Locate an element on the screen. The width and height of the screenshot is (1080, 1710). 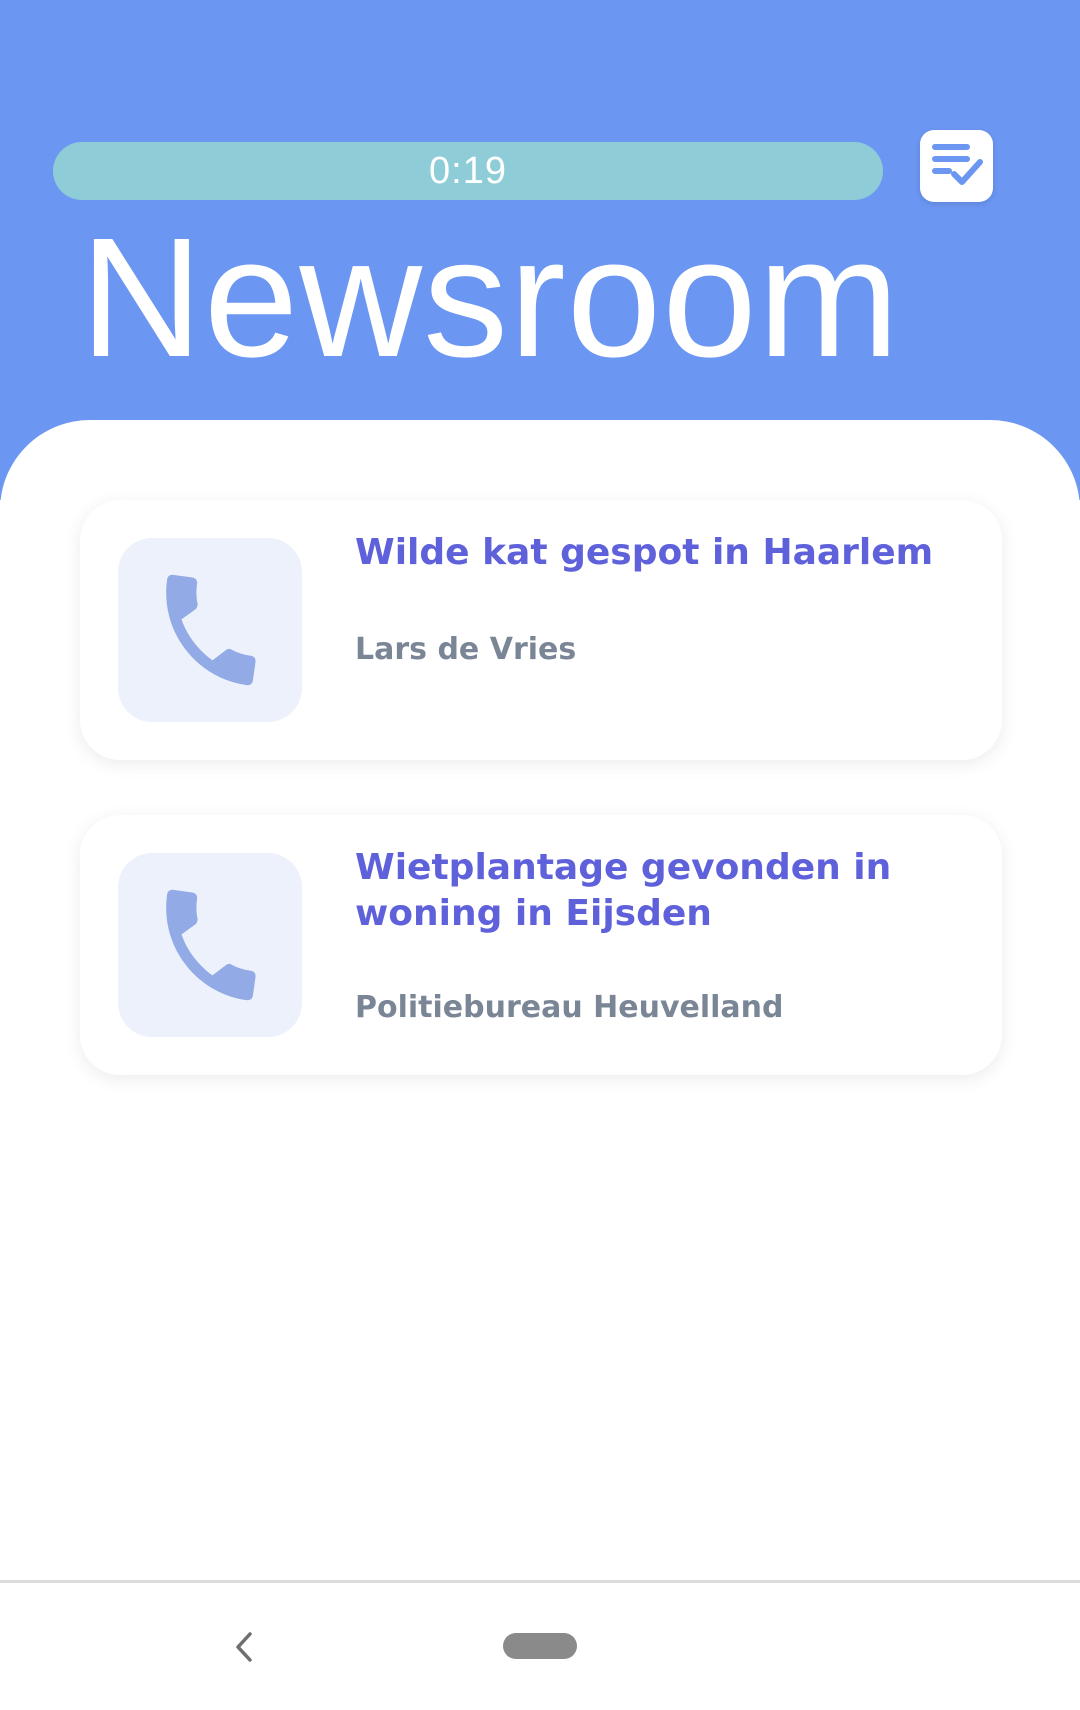
news-card-source: Politiebureau Heuvelland is located at coordinates (569, 1007).